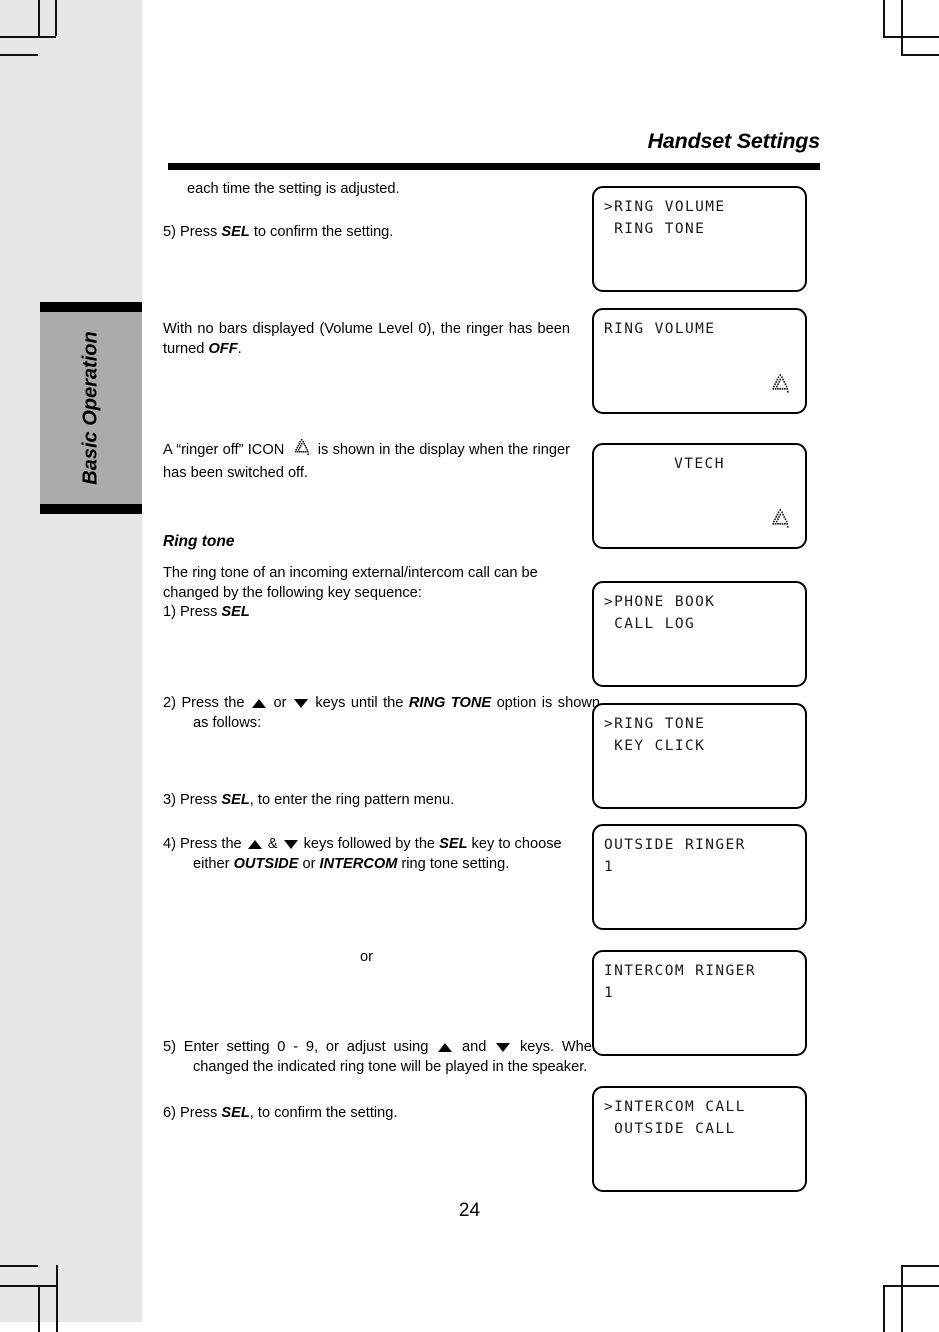 This screenshot has height=1332, width=939. Describe the element at coordinates (734, 141) in the screenshot. I see `page-title: Handset Settings` at that location.